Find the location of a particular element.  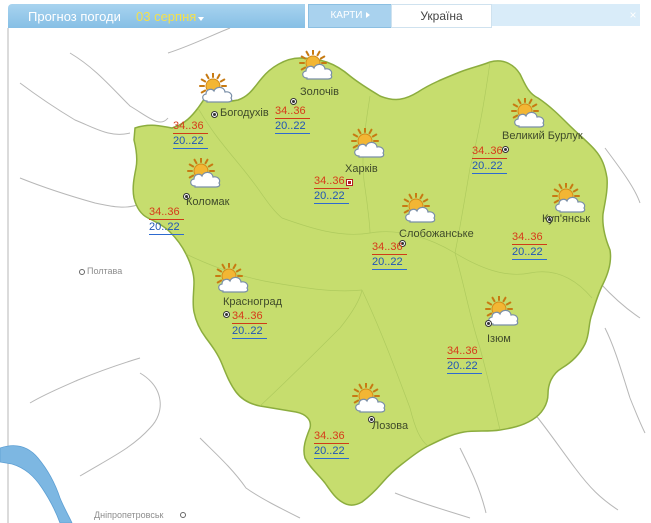

tab-maps-label: КАРТИ is located at coordinates (346, 15).